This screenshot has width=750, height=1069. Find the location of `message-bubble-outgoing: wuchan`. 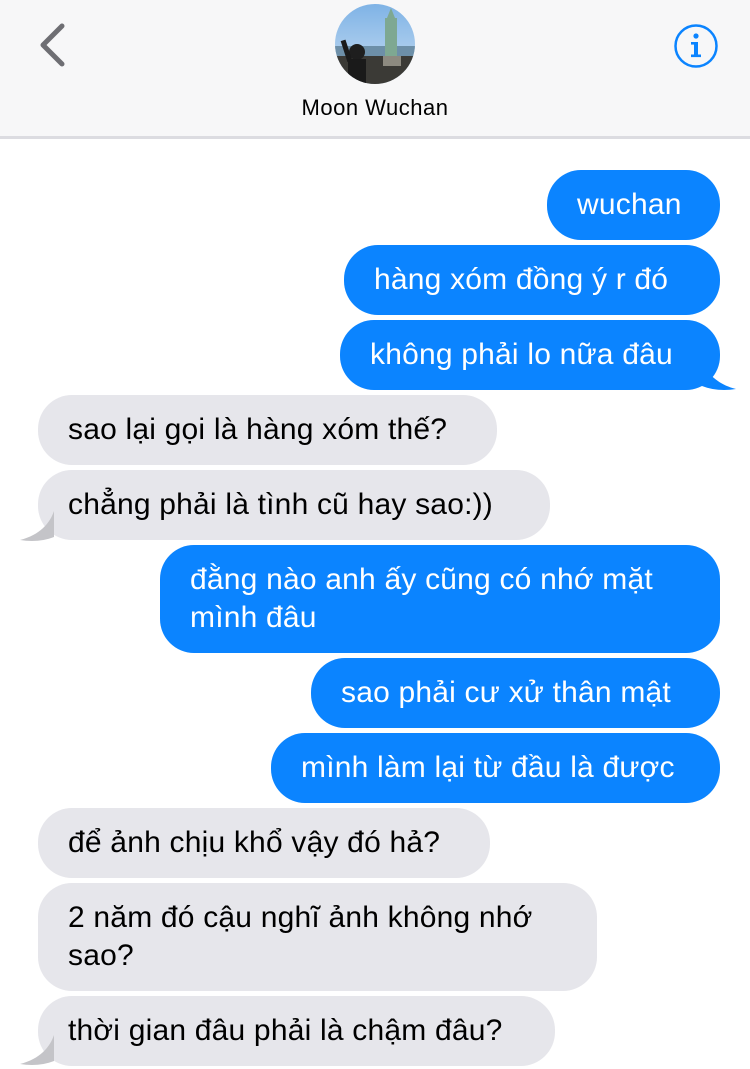

message-bubble-outgoing: wuchan is located at coordinates (633, 205).